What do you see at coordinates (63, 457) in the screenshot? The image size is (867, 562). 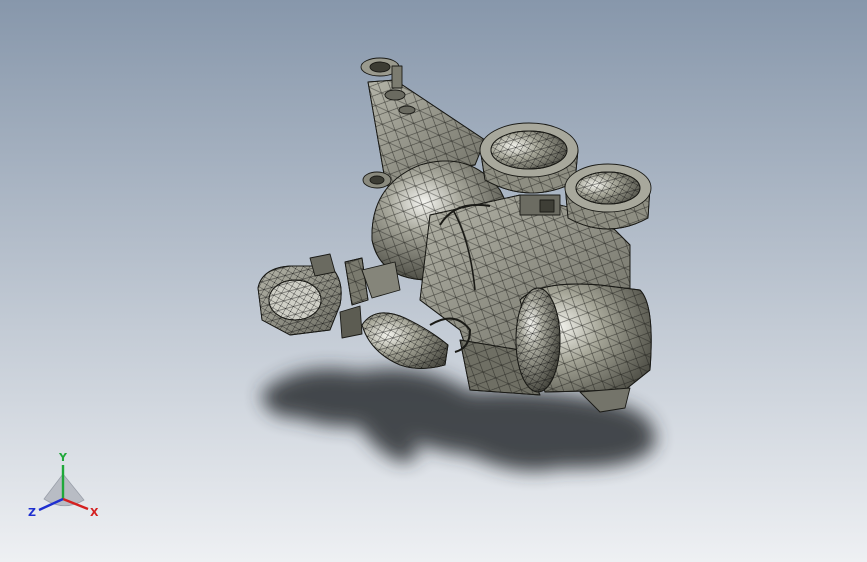 I see `triad-y-label: Y` at bounding box center [63, 457].